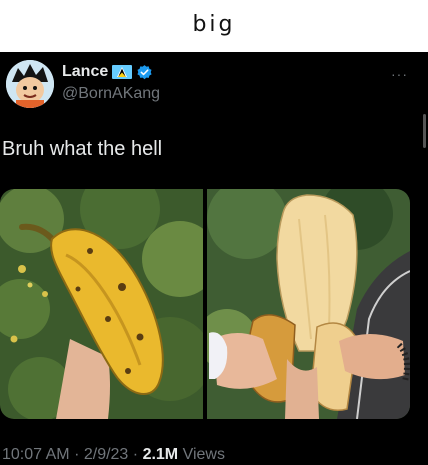 This screenshot has width=428, height=465. I want to click on meme-caption: big, so click(214, 24).